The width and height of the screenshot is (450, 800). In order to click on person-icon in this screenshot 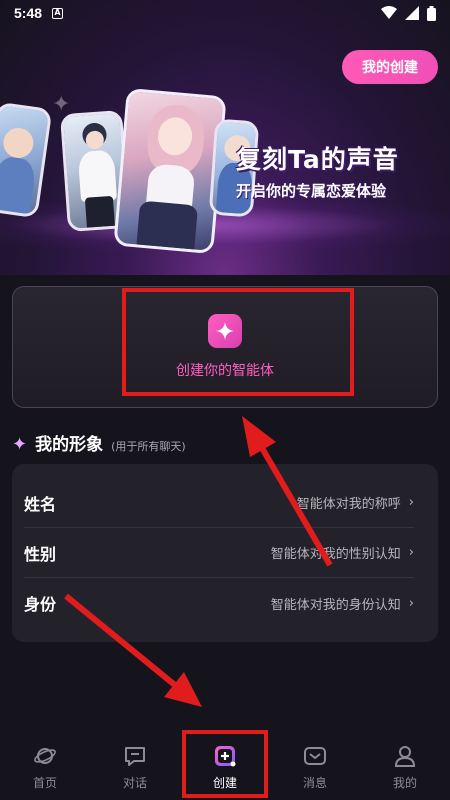, I will do `click(405, 756)`.